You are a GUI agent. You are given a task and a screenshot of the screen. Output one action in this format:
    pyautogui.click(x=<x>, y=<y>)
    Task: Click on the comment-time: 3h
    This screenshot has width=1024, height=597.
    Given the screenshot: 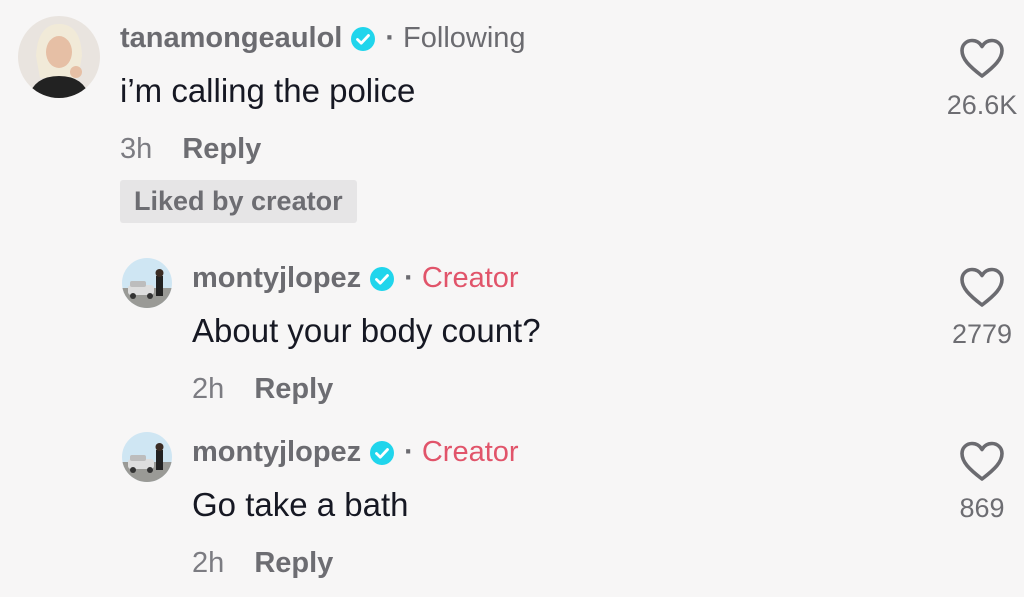 What is the action you would take?
    pyautogui.click(x=136, y=149)
    